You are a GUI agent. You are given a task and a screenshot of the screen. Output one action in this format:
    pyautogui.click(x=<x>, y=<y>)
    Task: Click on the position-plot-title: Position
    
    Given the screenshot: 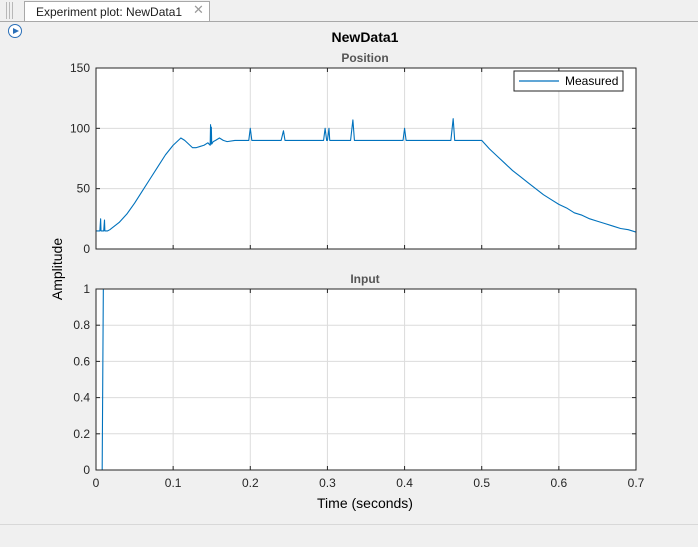 What is the action you would take?
    pyautogui.click(x=364, y=58)
    